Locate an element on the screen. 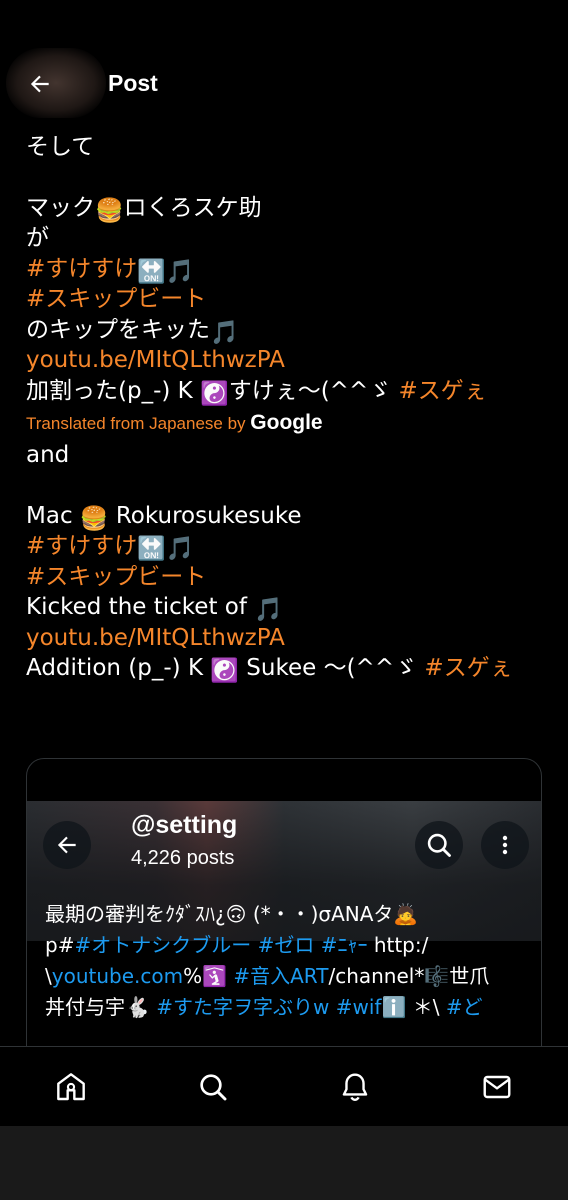 Image resolution: width=568 pixels, height=1200 pixels. nav-search is located at coordinates (213, 1087).